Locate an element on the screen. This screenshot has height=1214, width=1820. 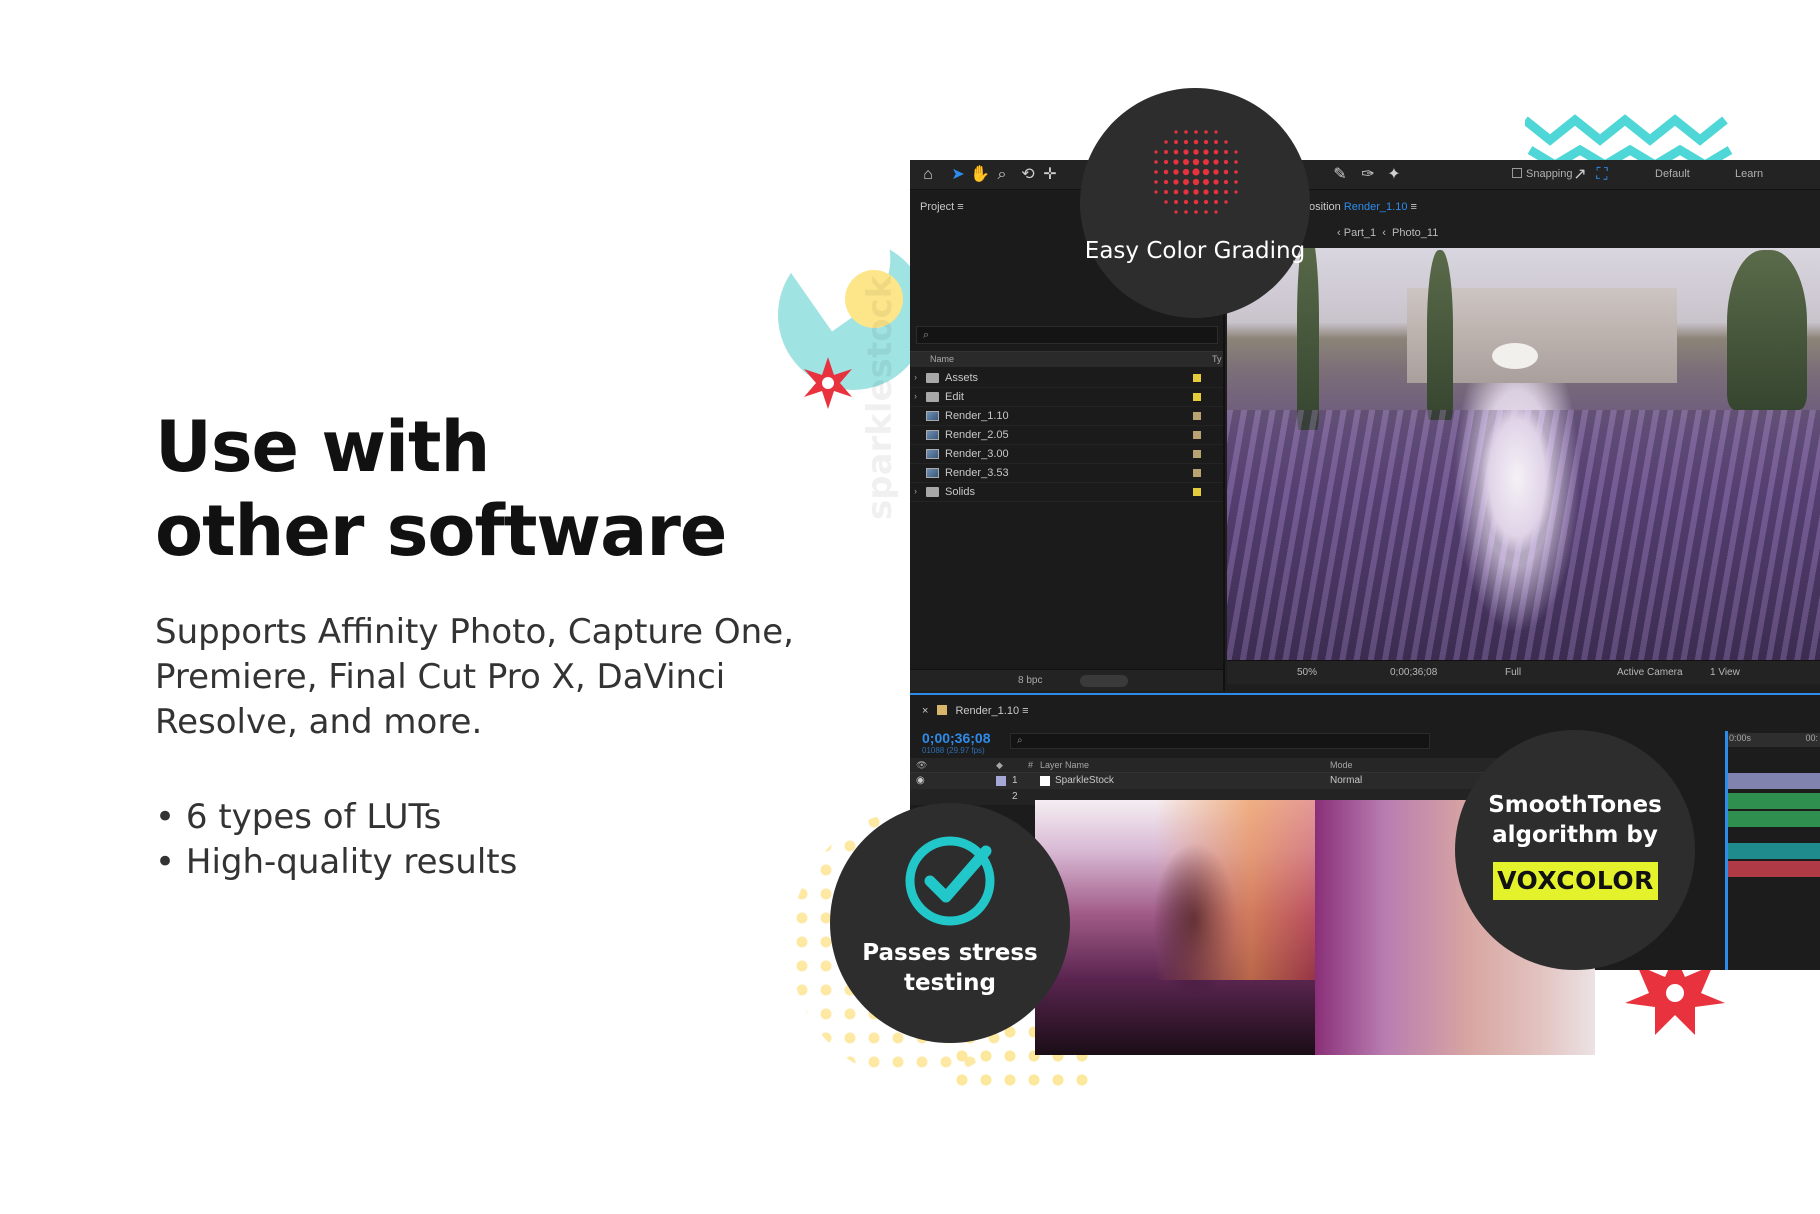
workspace-learn: Learn is located at coordinates (1749, 174).